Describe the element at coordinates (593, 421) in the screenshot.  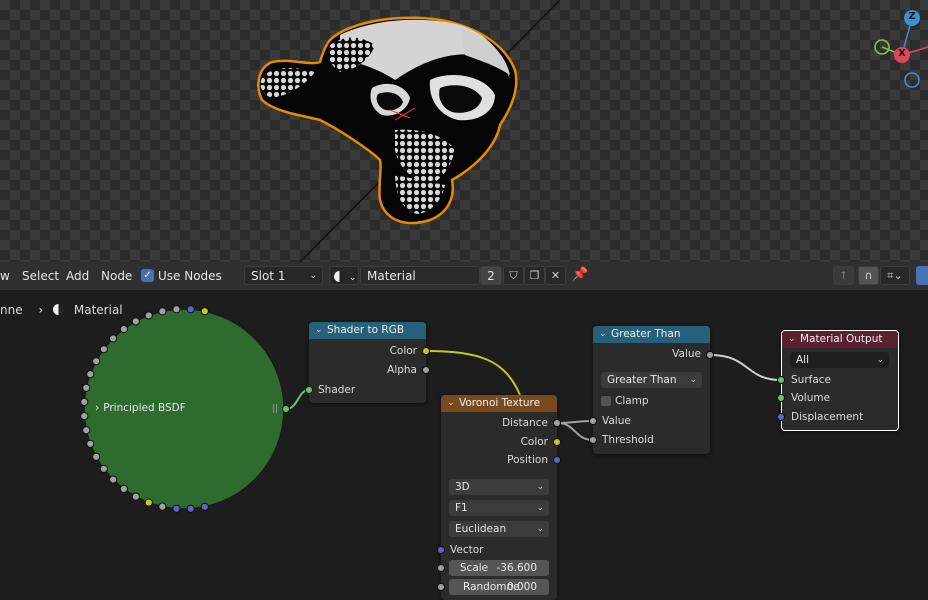
I see `value-input-socket` at that location.